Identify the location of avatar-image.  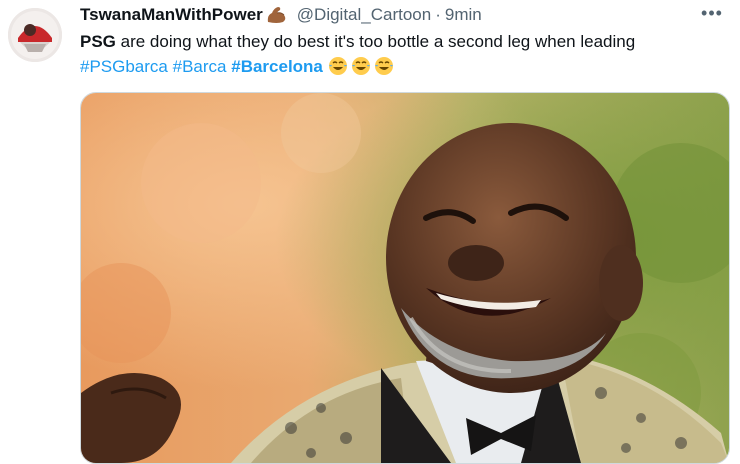
(35, 35).